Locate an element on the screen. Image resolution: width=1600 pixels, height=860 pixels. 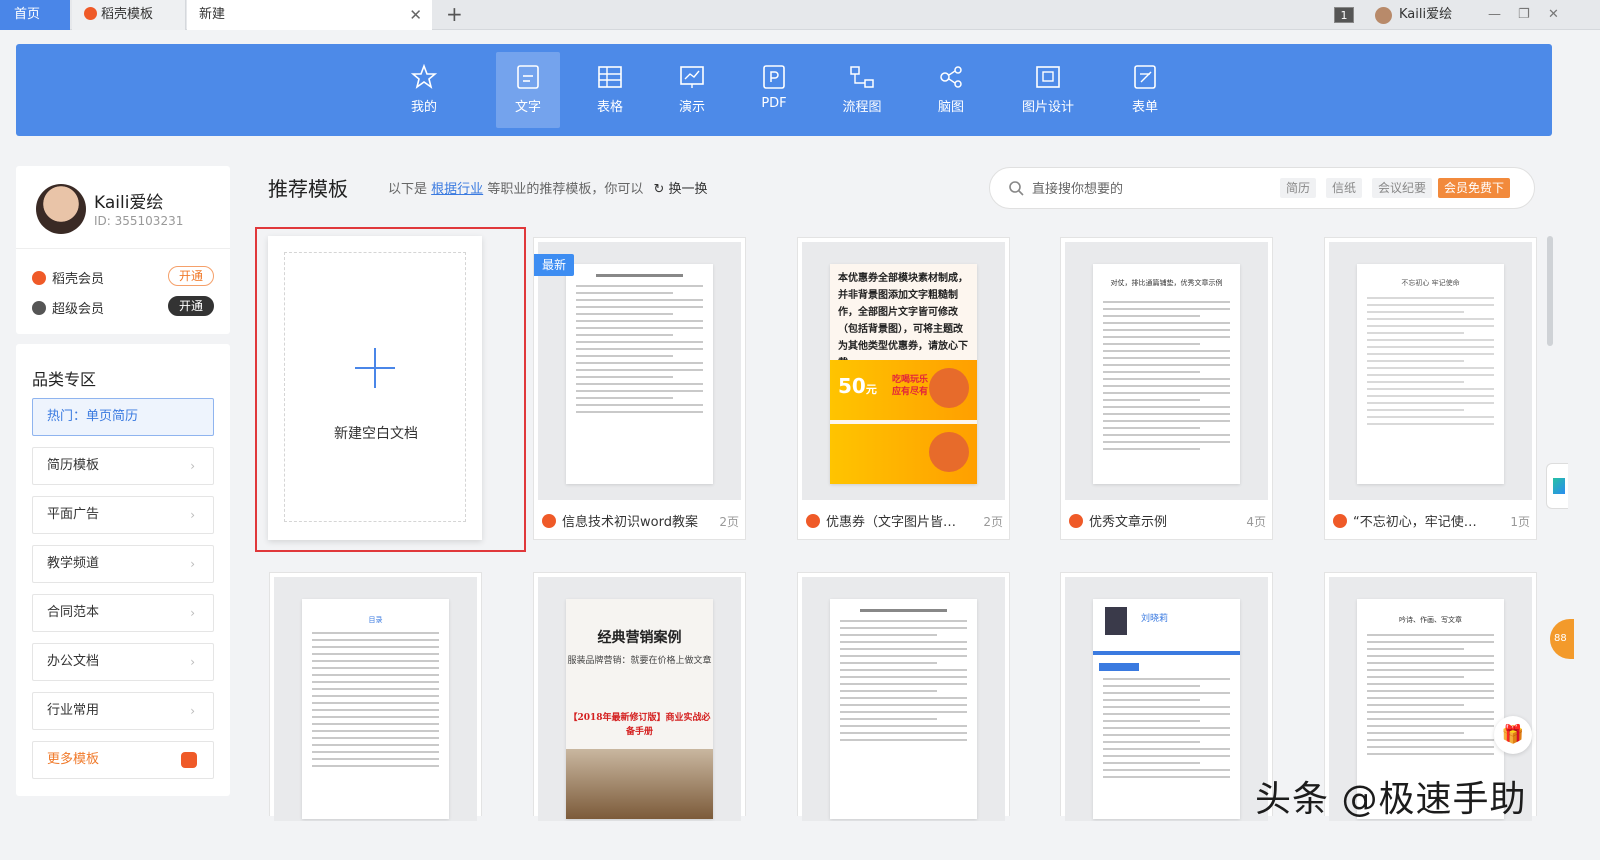
daoke-flame-icon is located at coordinates (549, 521).